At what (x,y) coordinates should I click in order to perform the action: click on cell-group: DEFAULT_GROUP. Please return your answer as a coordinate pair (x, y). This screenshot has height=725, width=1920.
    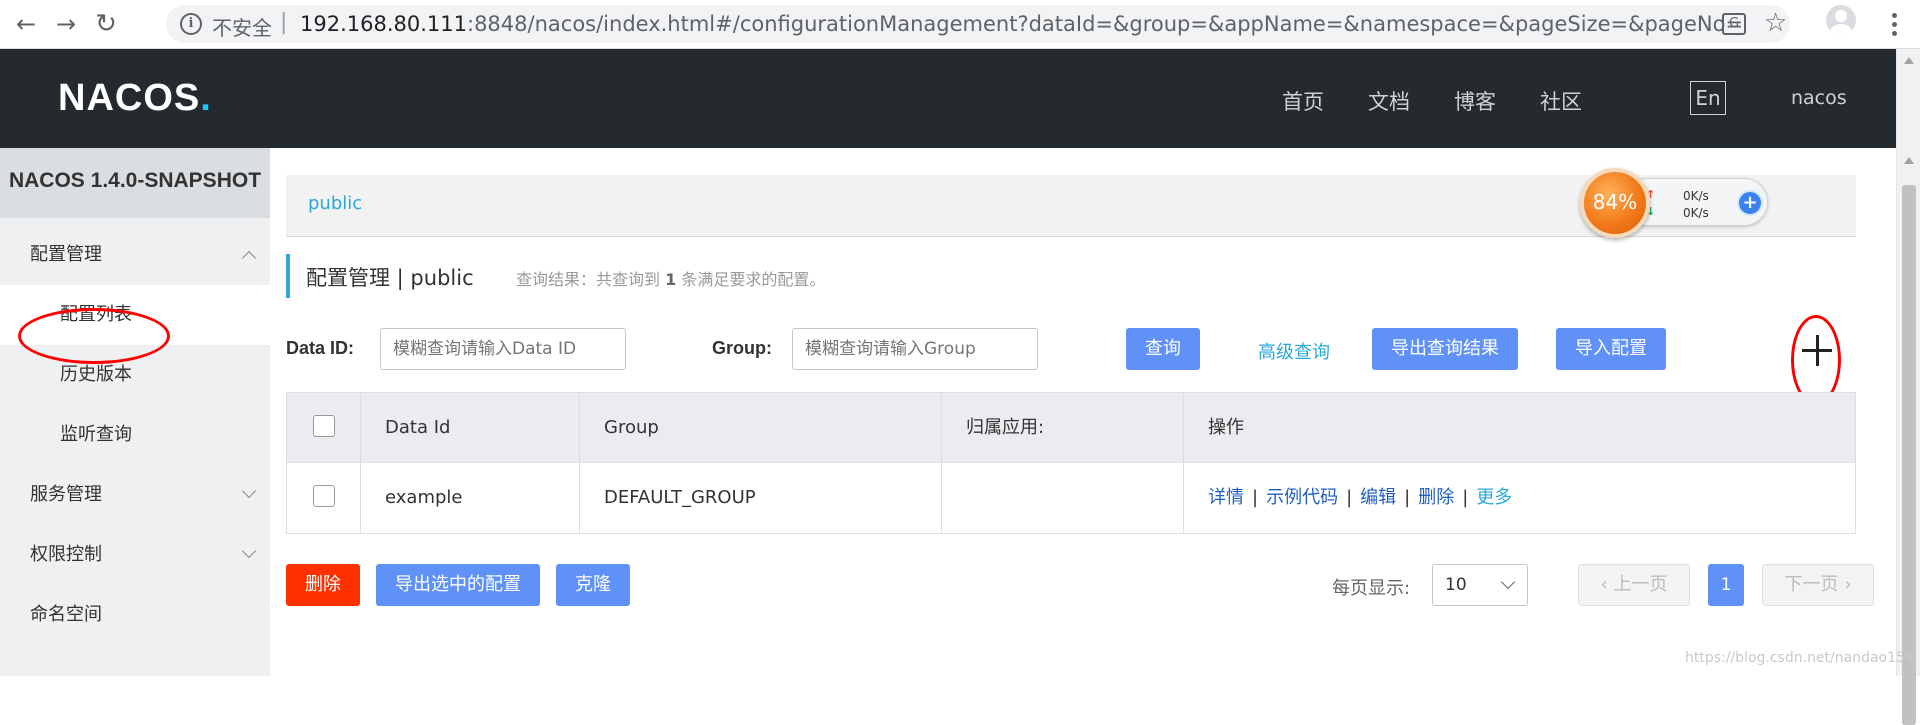
    Looking at the image, I should click on (761, 498).